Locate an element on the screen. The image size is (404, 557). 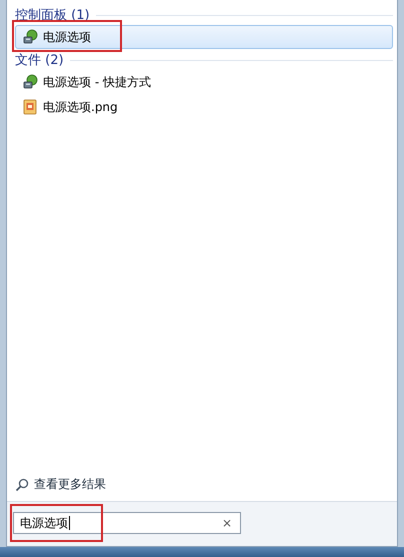
image-file-icon is located at coordinates (30, 107).